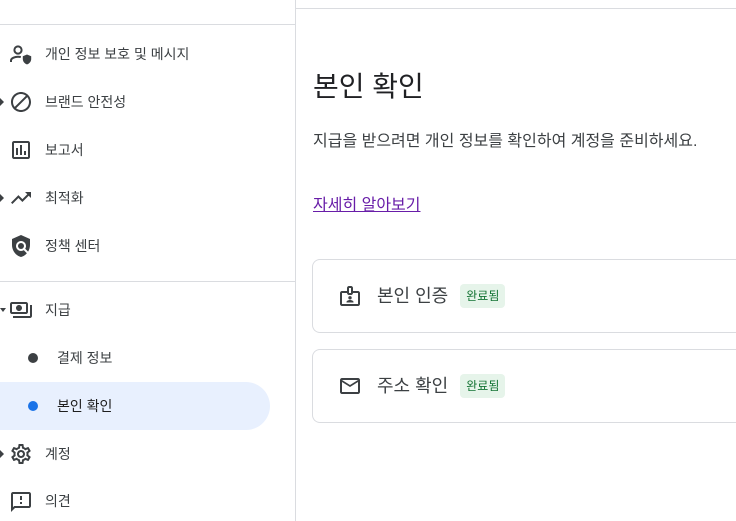 The image size is (736, 521). What do you see at coordinates (58, 310) in the screenshot?
I see `sidebar-item-label: 지급` at bounding box center [58, 310].